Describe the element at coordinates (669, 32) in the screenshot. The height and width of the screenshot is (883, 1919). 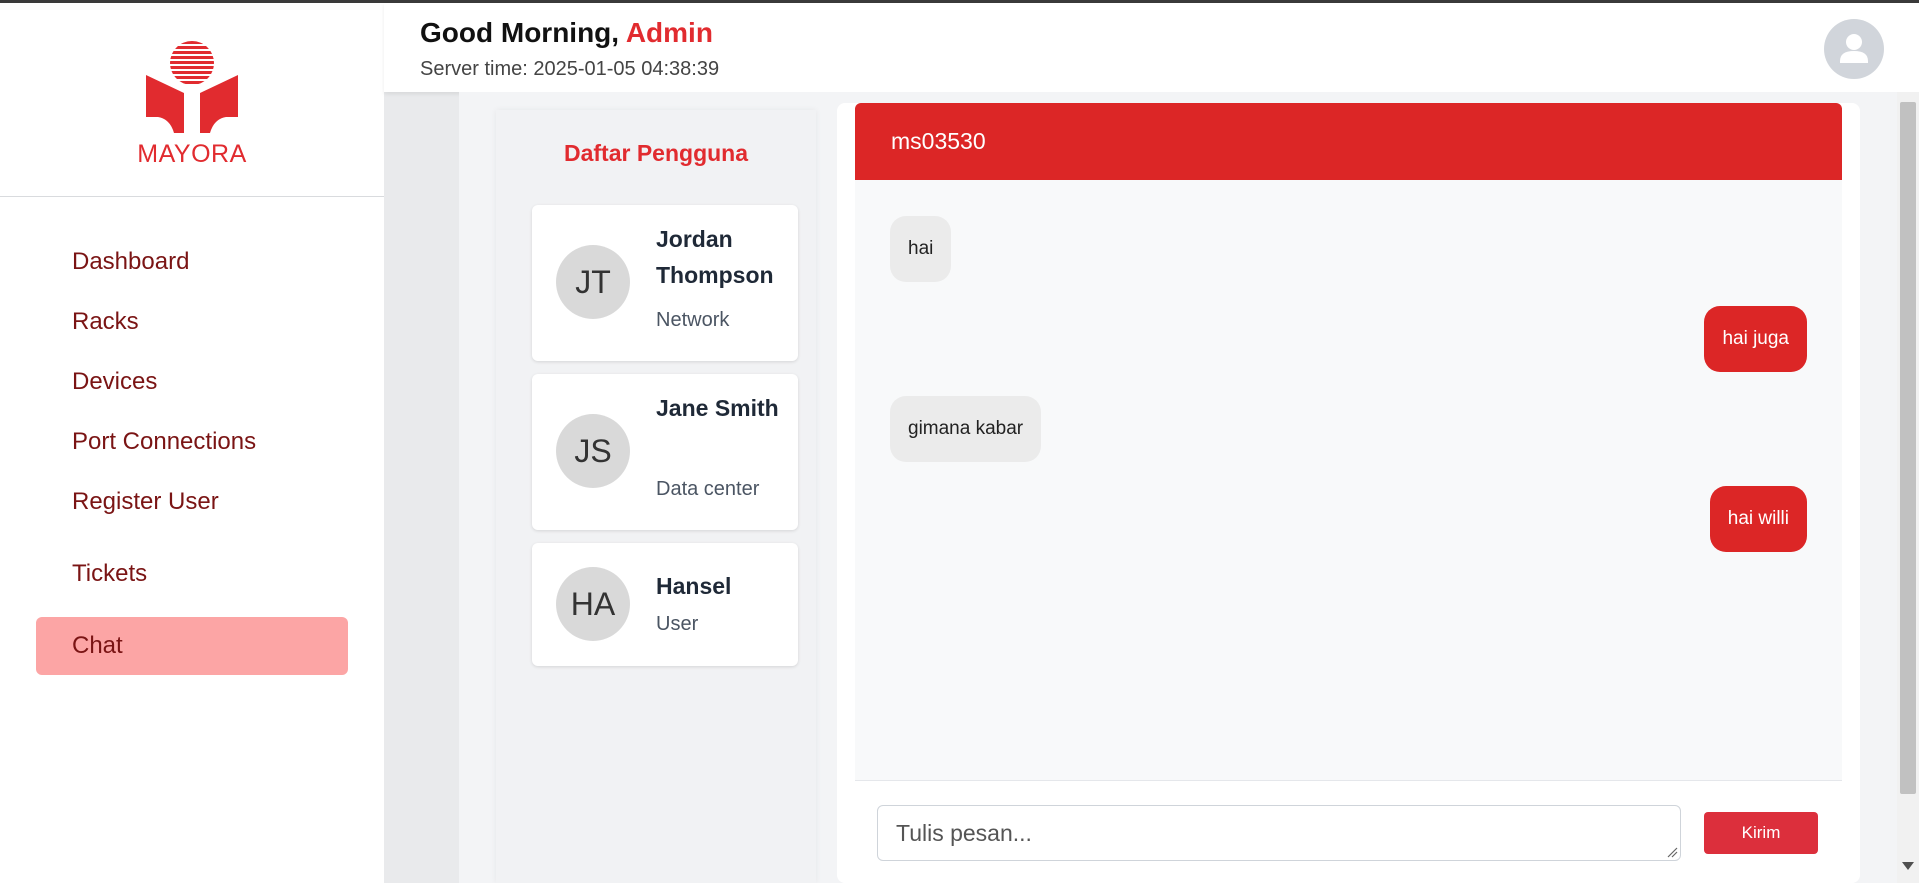
I see `greeting-username: Admin` at that location.